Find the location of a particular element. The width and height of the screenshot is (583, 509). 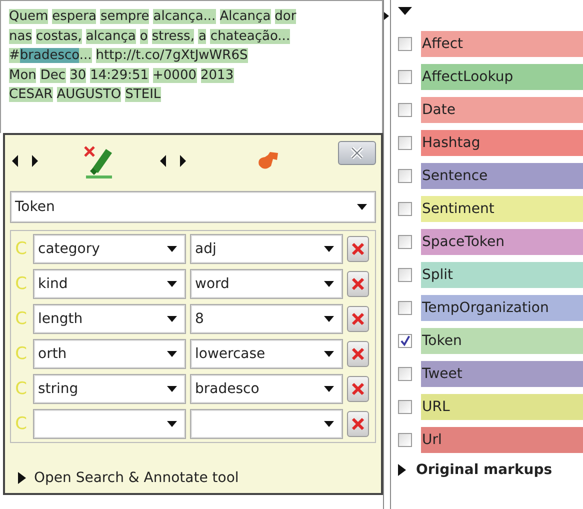

close-button is located at coordinates (357, 153).